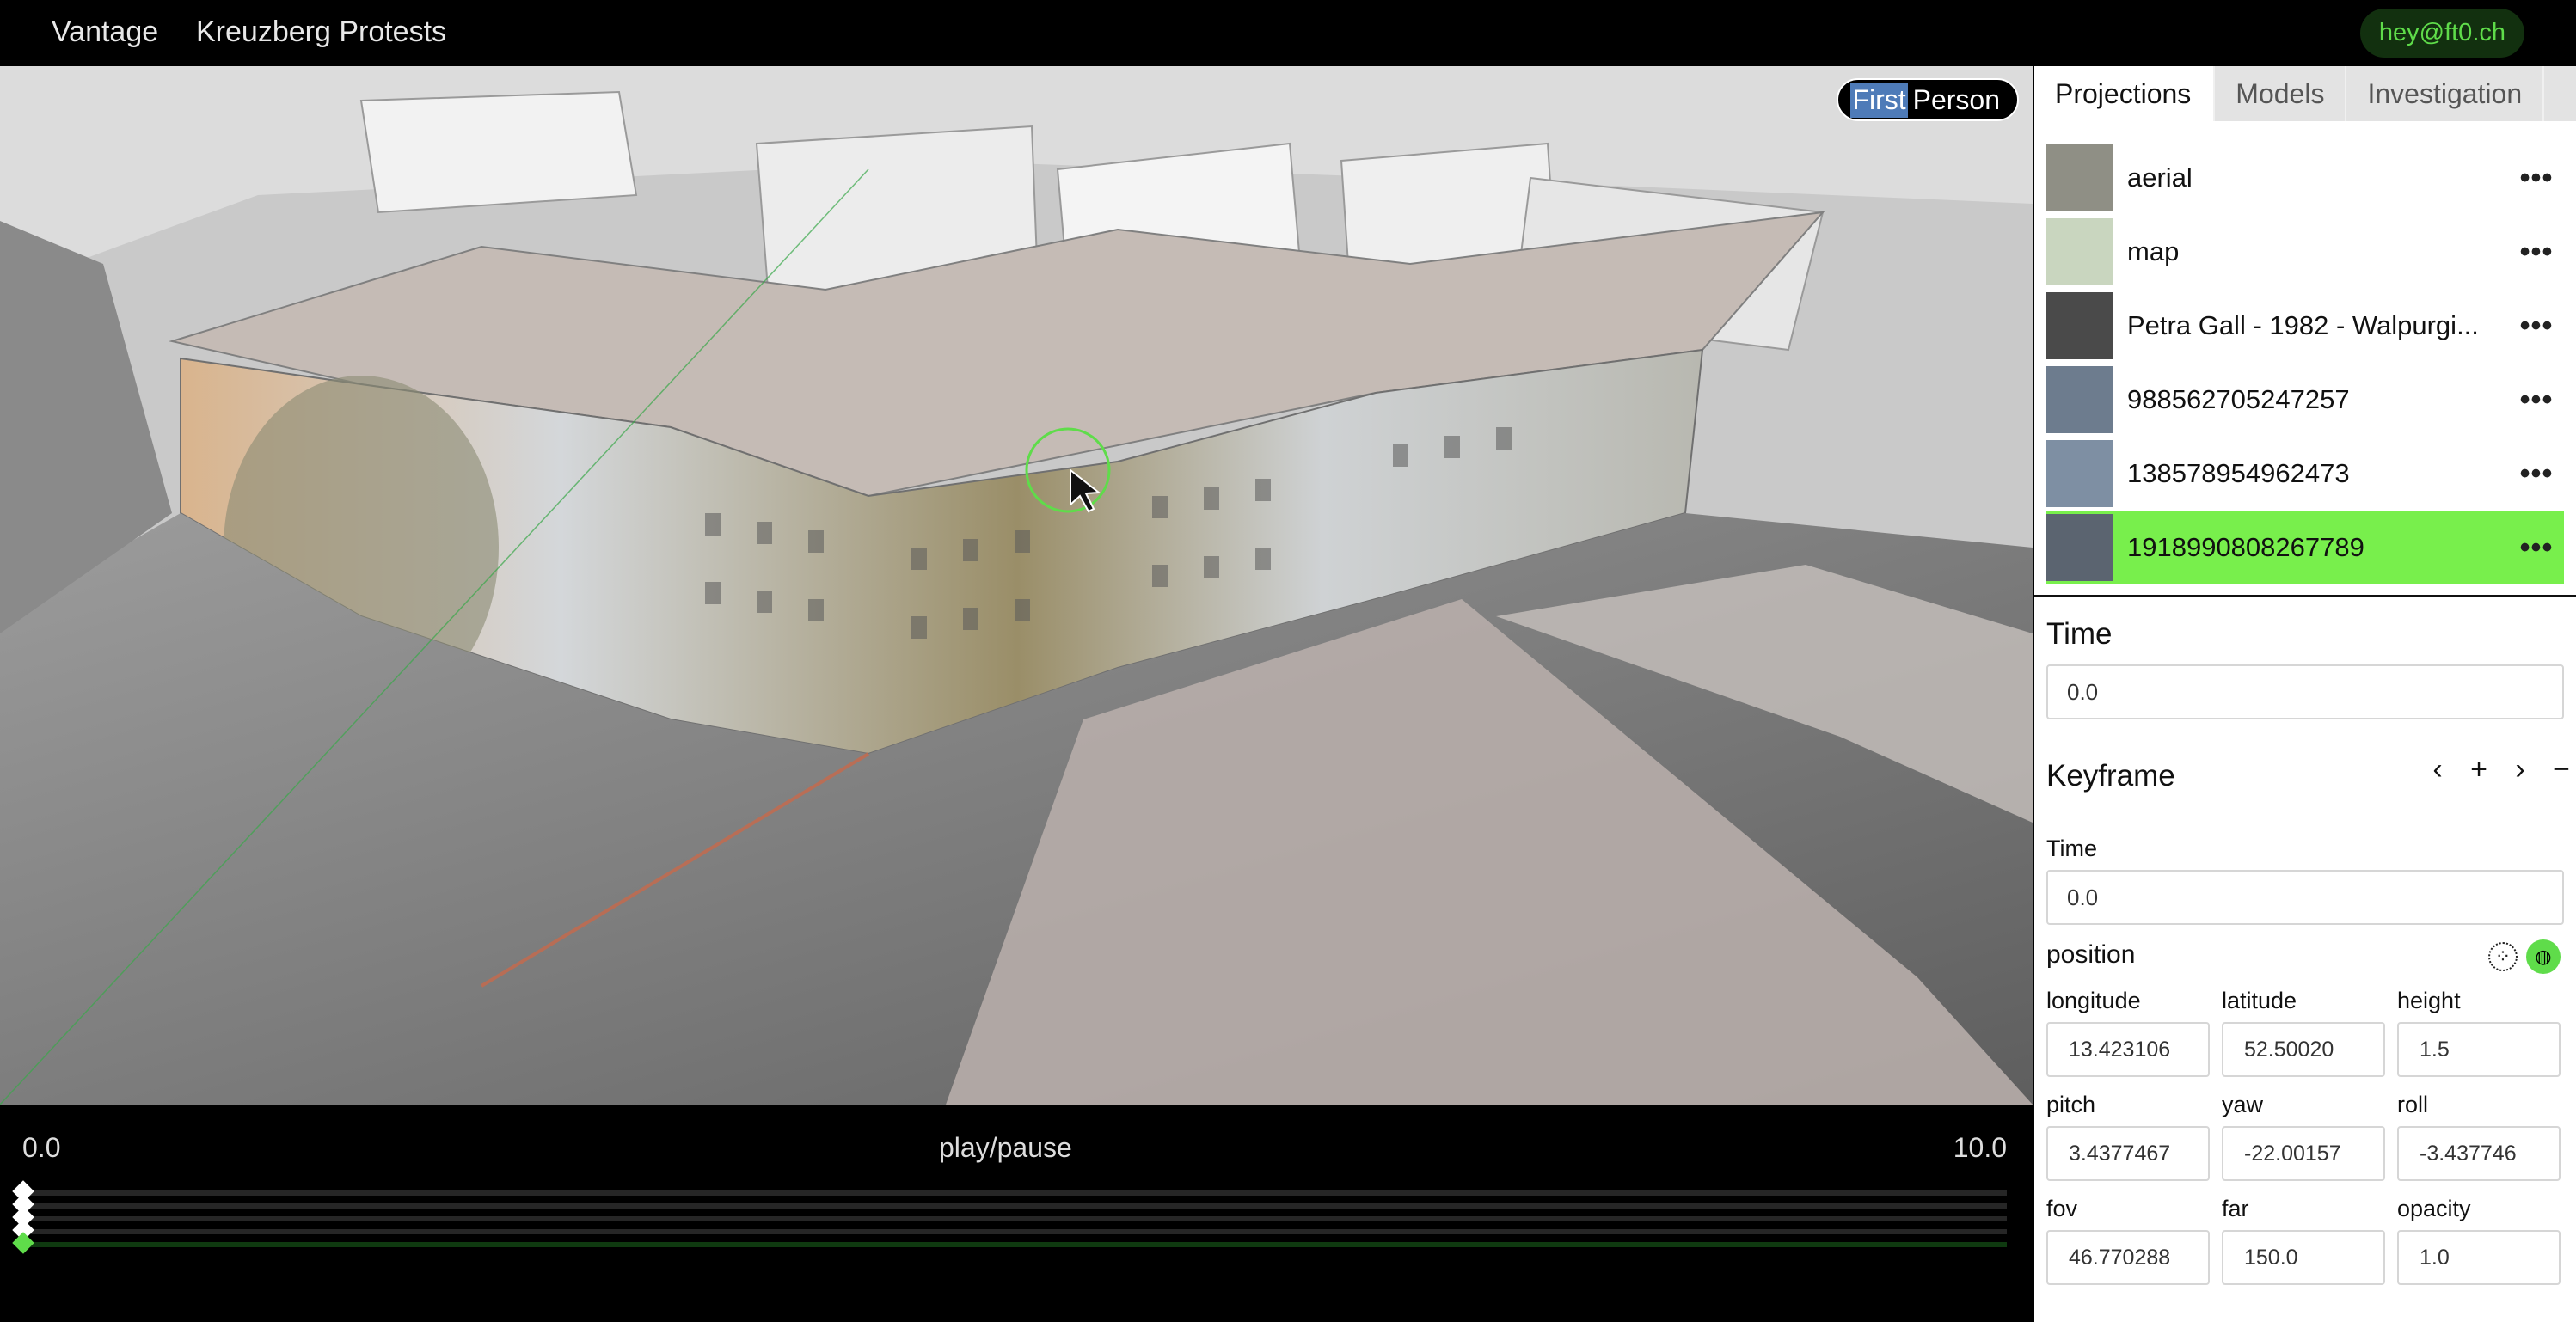 This screenshot has height=1322, width=2576. What do you see at coordinates (2478, 770) in the screenshot?
I see `add-icon: +` at bounding box center [2478, 770].